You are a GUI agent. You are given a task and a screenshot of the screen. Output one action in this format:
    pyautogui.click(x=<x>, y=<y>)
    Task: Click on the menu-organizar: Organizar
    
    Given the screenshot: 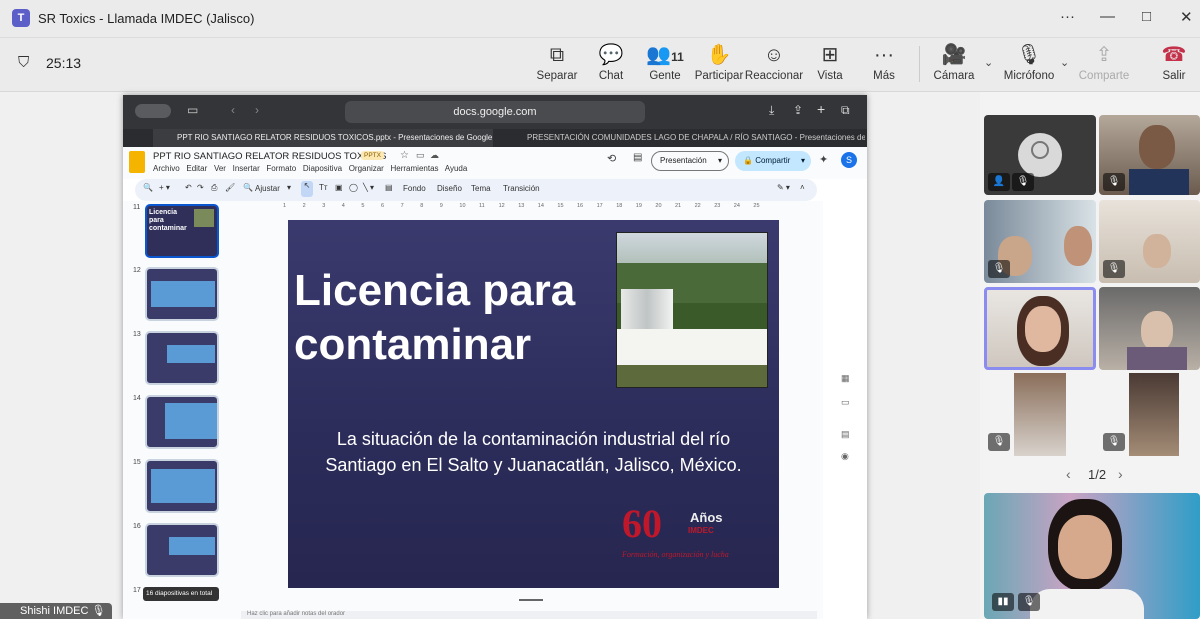 What is the action you would take?
    pyautogui.click(x=366, y=168)
    